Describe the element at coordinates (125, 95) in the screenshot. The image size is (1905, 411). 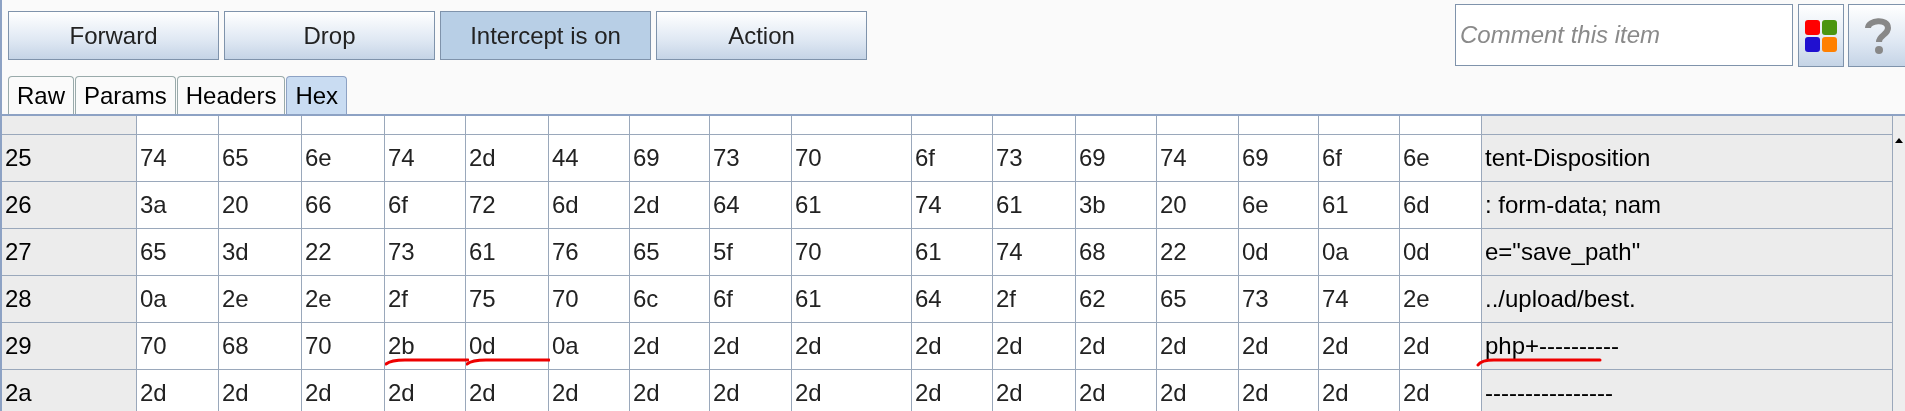
I see `tab: Params` at that location.